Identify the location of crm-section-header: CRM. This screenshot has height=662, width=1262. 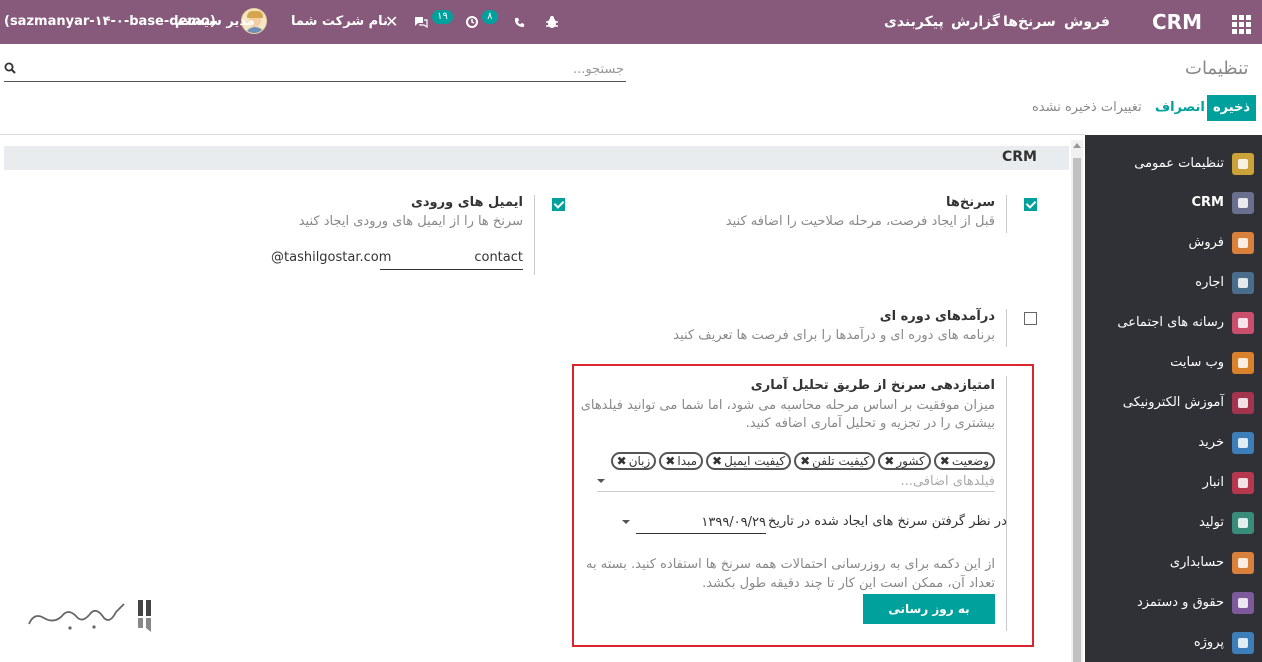
(536, 158).